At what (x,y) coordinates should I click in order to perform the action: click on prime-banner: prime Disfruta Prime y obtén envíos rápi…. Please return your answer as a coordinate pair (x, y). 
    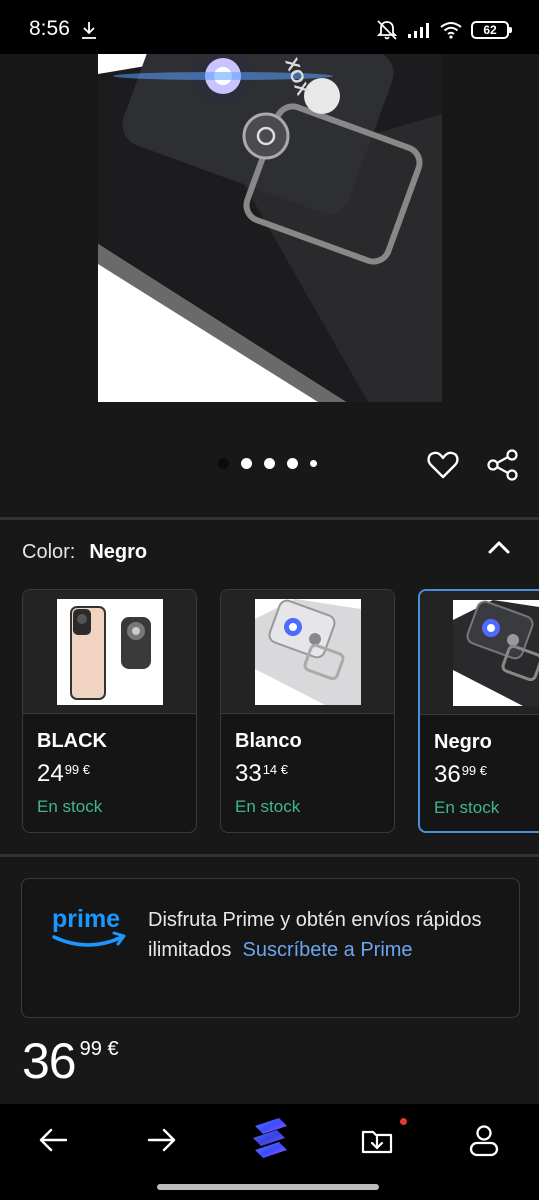
    Looking at the image, I should click on (270, 948).